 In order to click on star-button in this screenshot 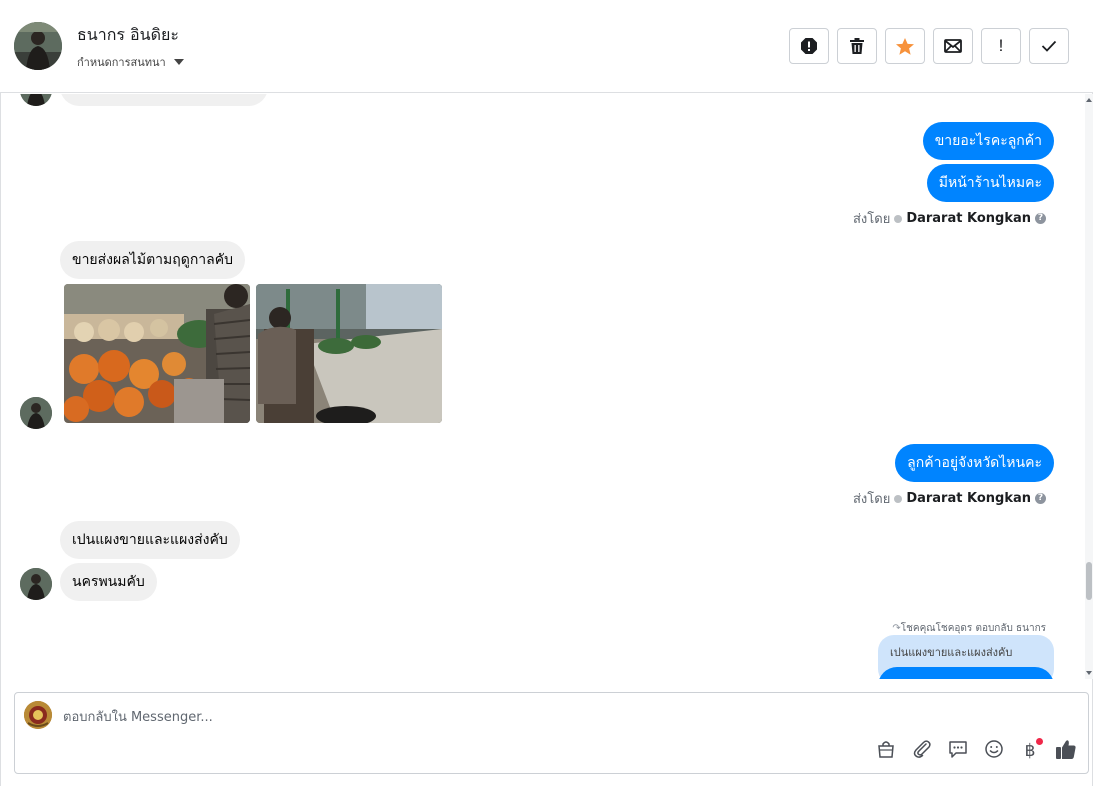, I will do `click(905, 46)`.